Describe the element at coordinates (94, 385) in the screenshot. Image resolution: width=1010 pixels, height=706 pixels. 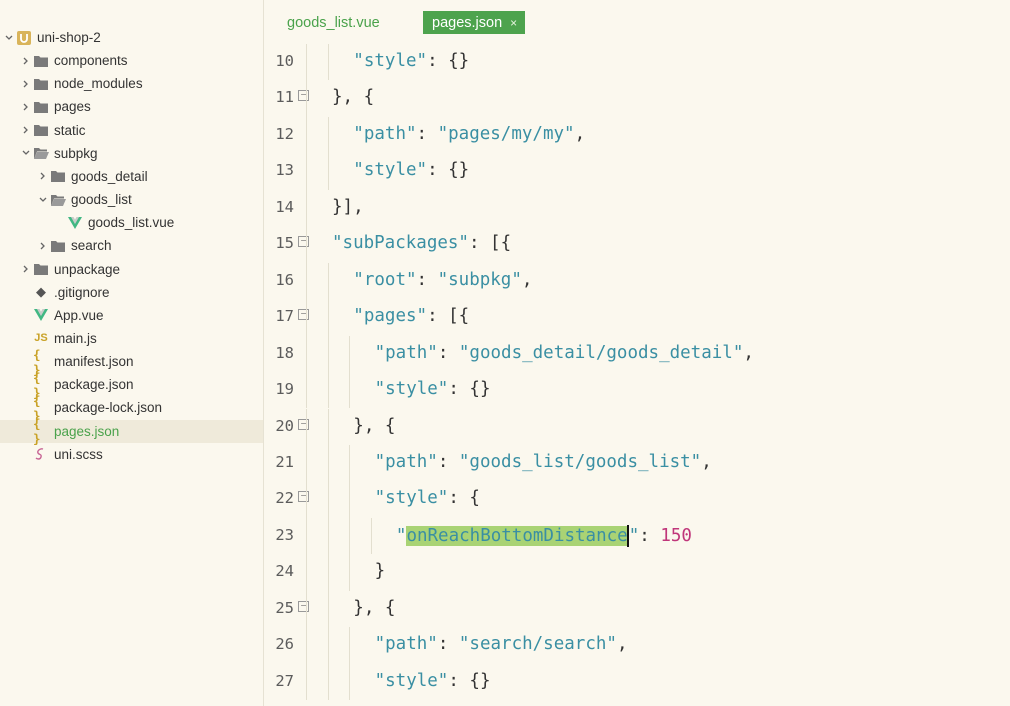
I see `tree-item-label: package.json` at that location.